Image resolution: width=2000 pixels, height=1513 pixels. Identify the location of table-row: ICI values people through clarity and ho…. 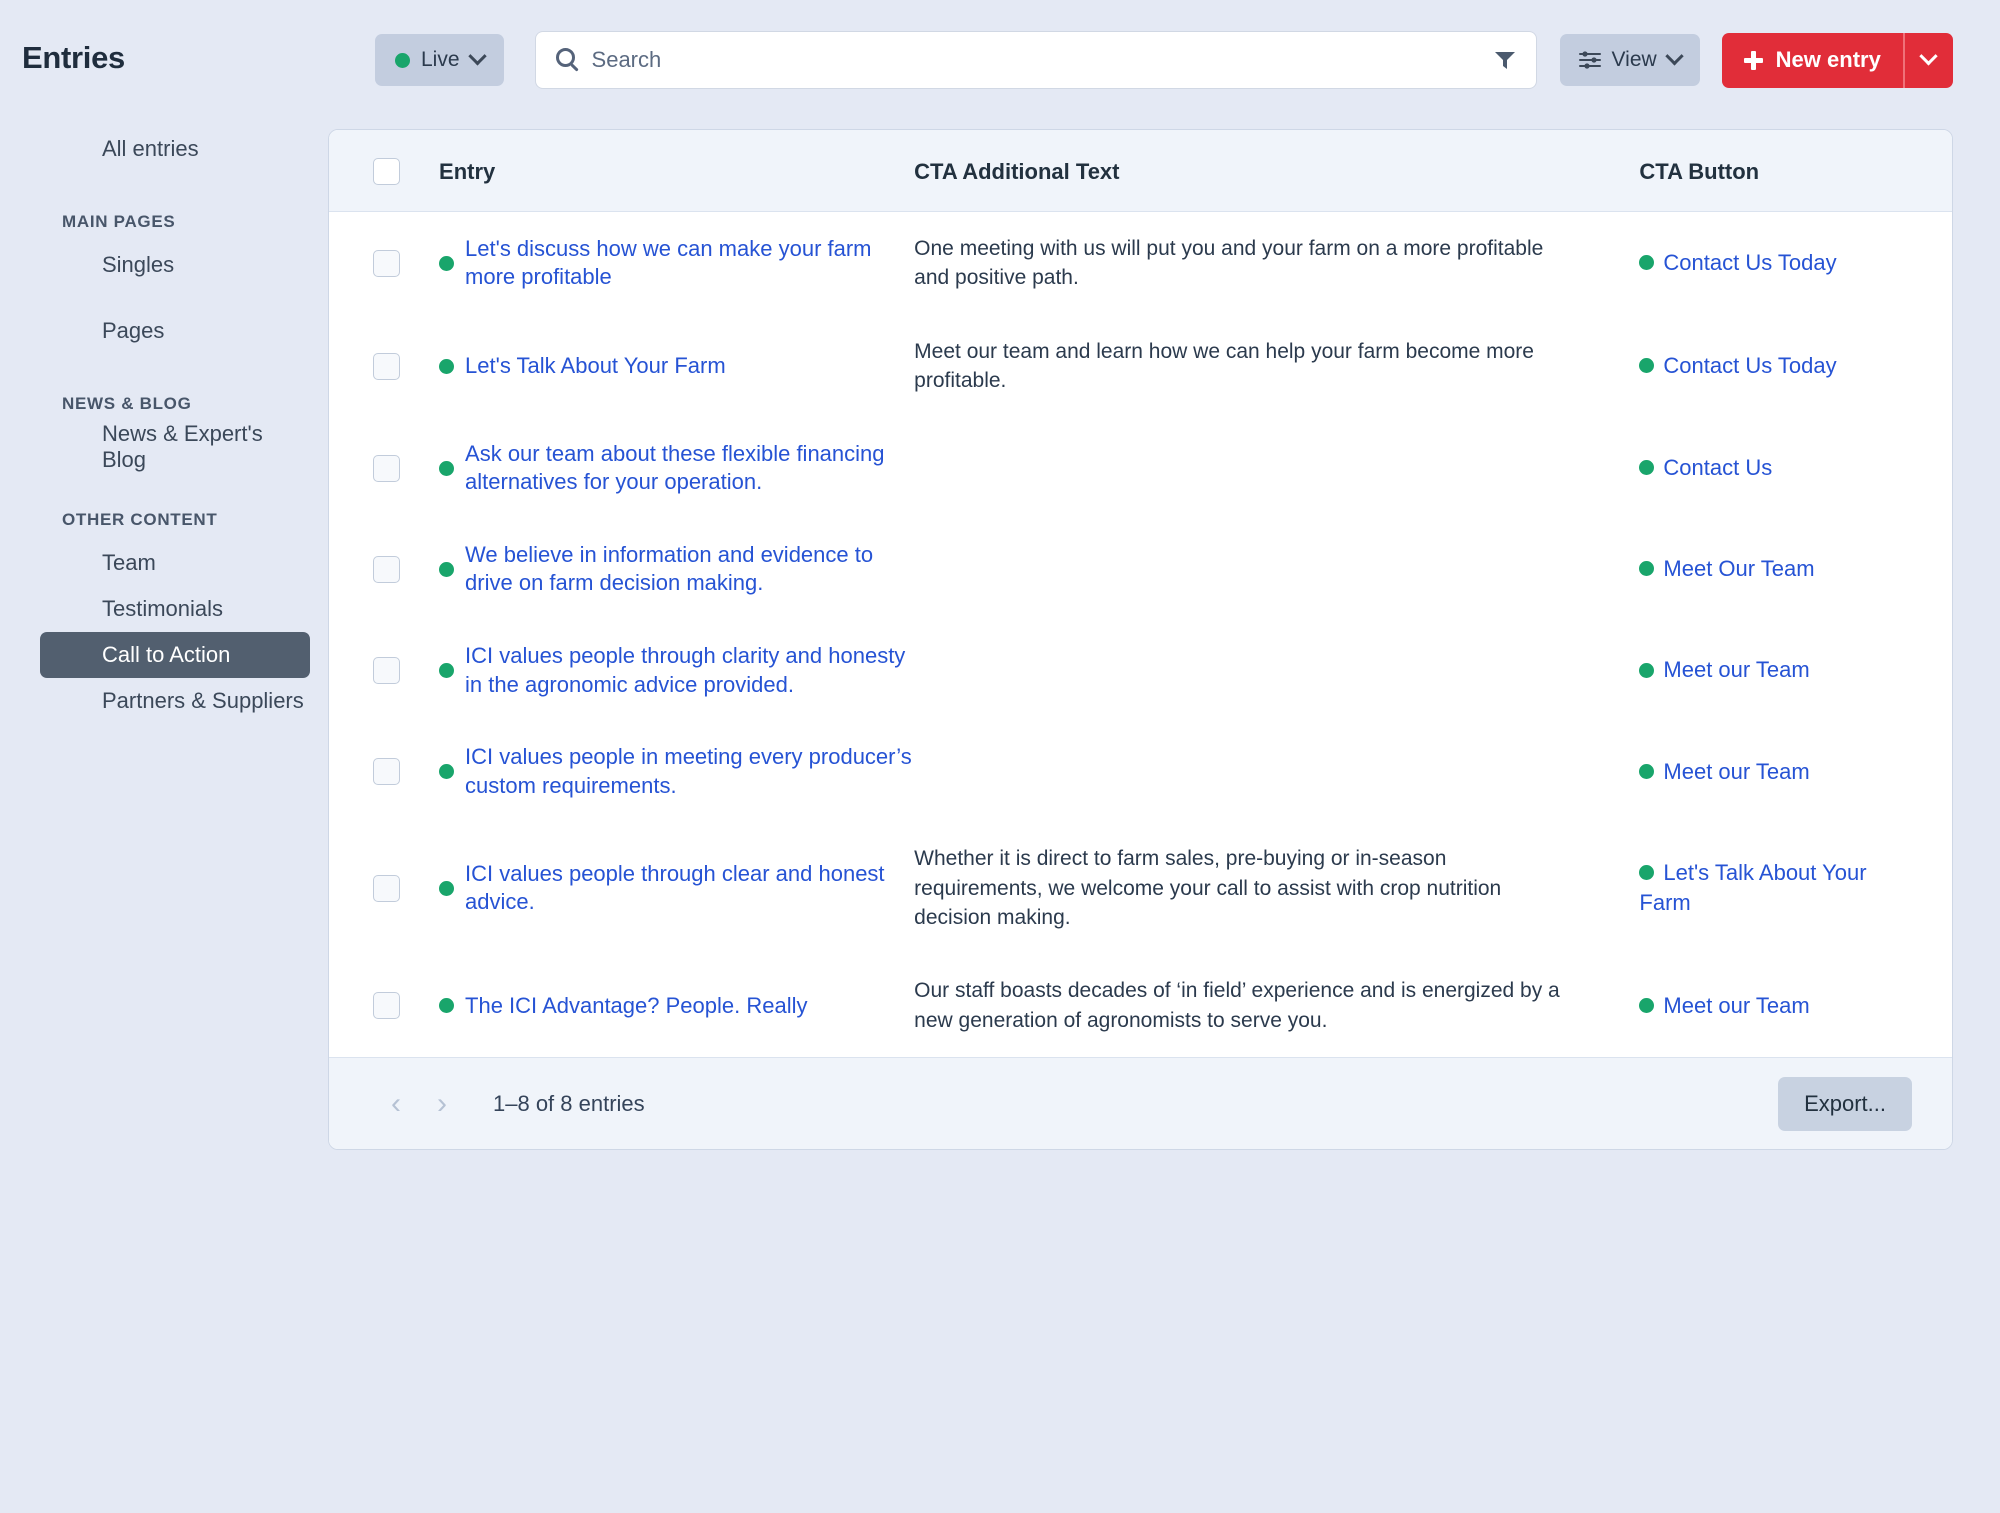
(1140, 670).